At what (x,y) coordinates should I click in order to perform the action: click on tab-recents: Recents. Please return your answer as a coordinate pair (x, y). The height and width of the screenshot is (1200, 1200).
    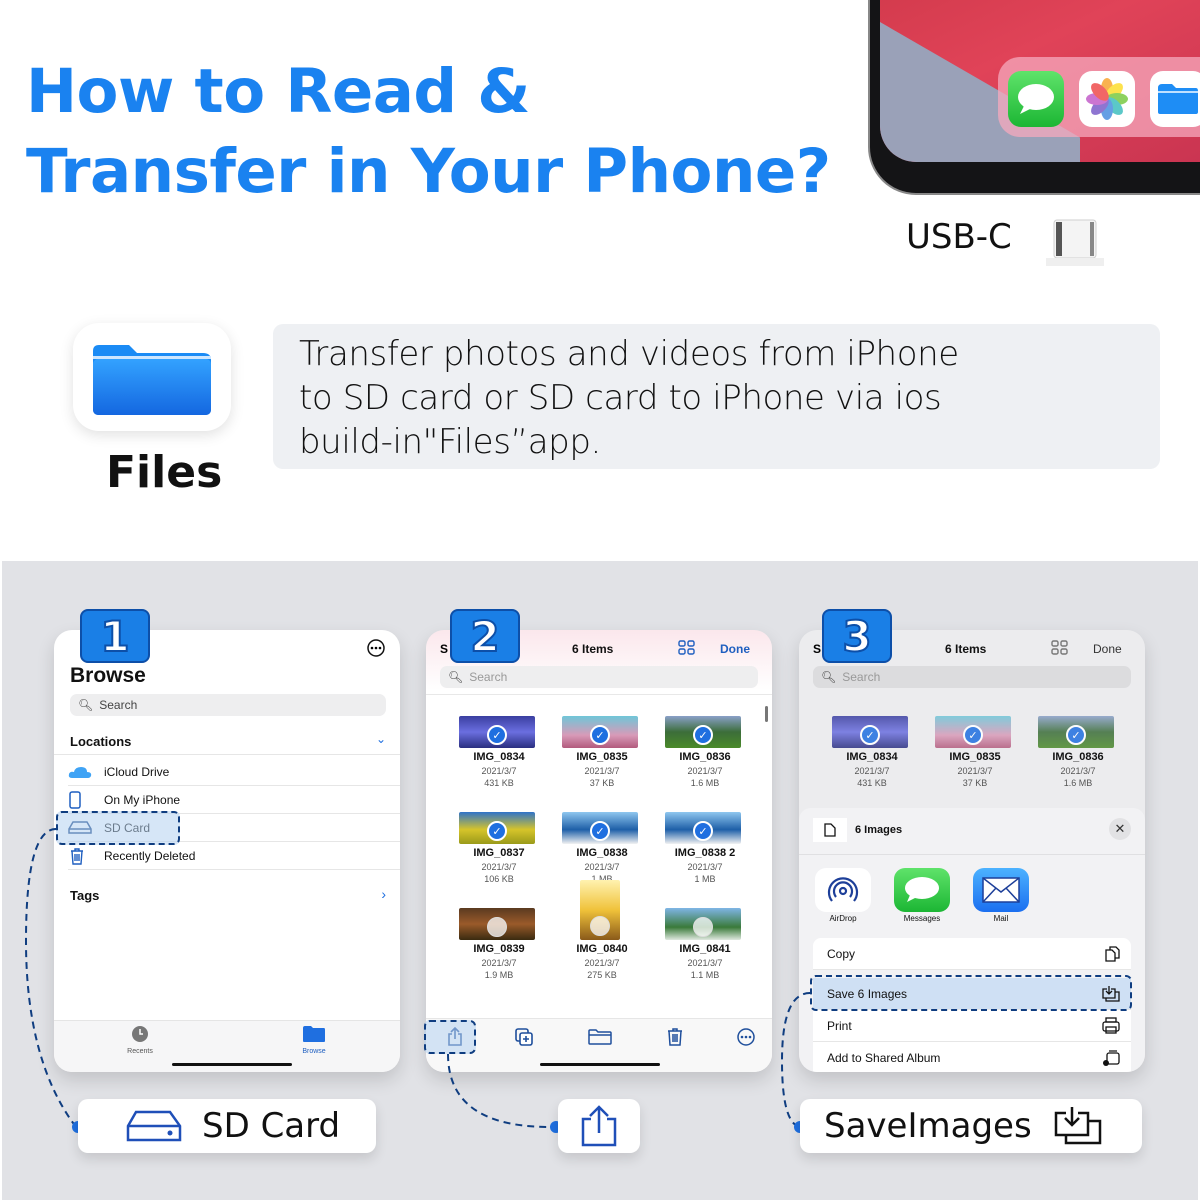
    Looking at the image, I should click on (140, 1040).